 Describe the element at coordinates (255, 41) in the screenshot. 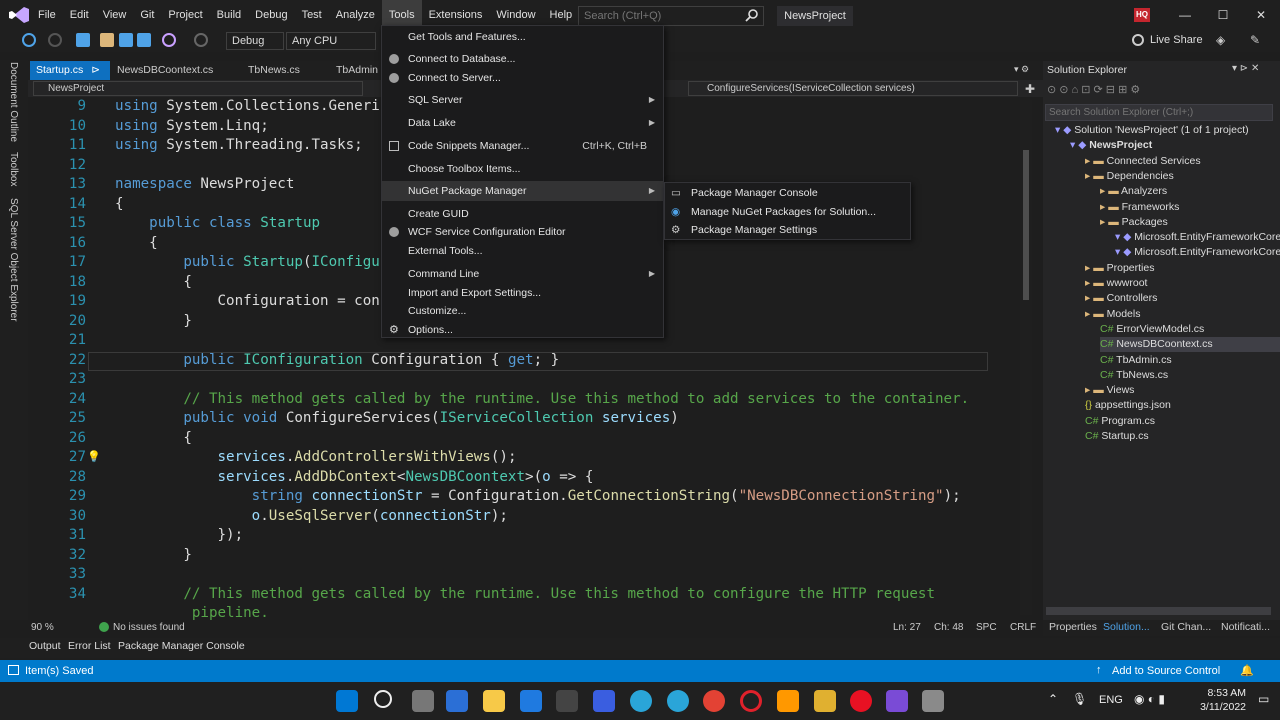

I see `configuration-combo: Debug` at that location.